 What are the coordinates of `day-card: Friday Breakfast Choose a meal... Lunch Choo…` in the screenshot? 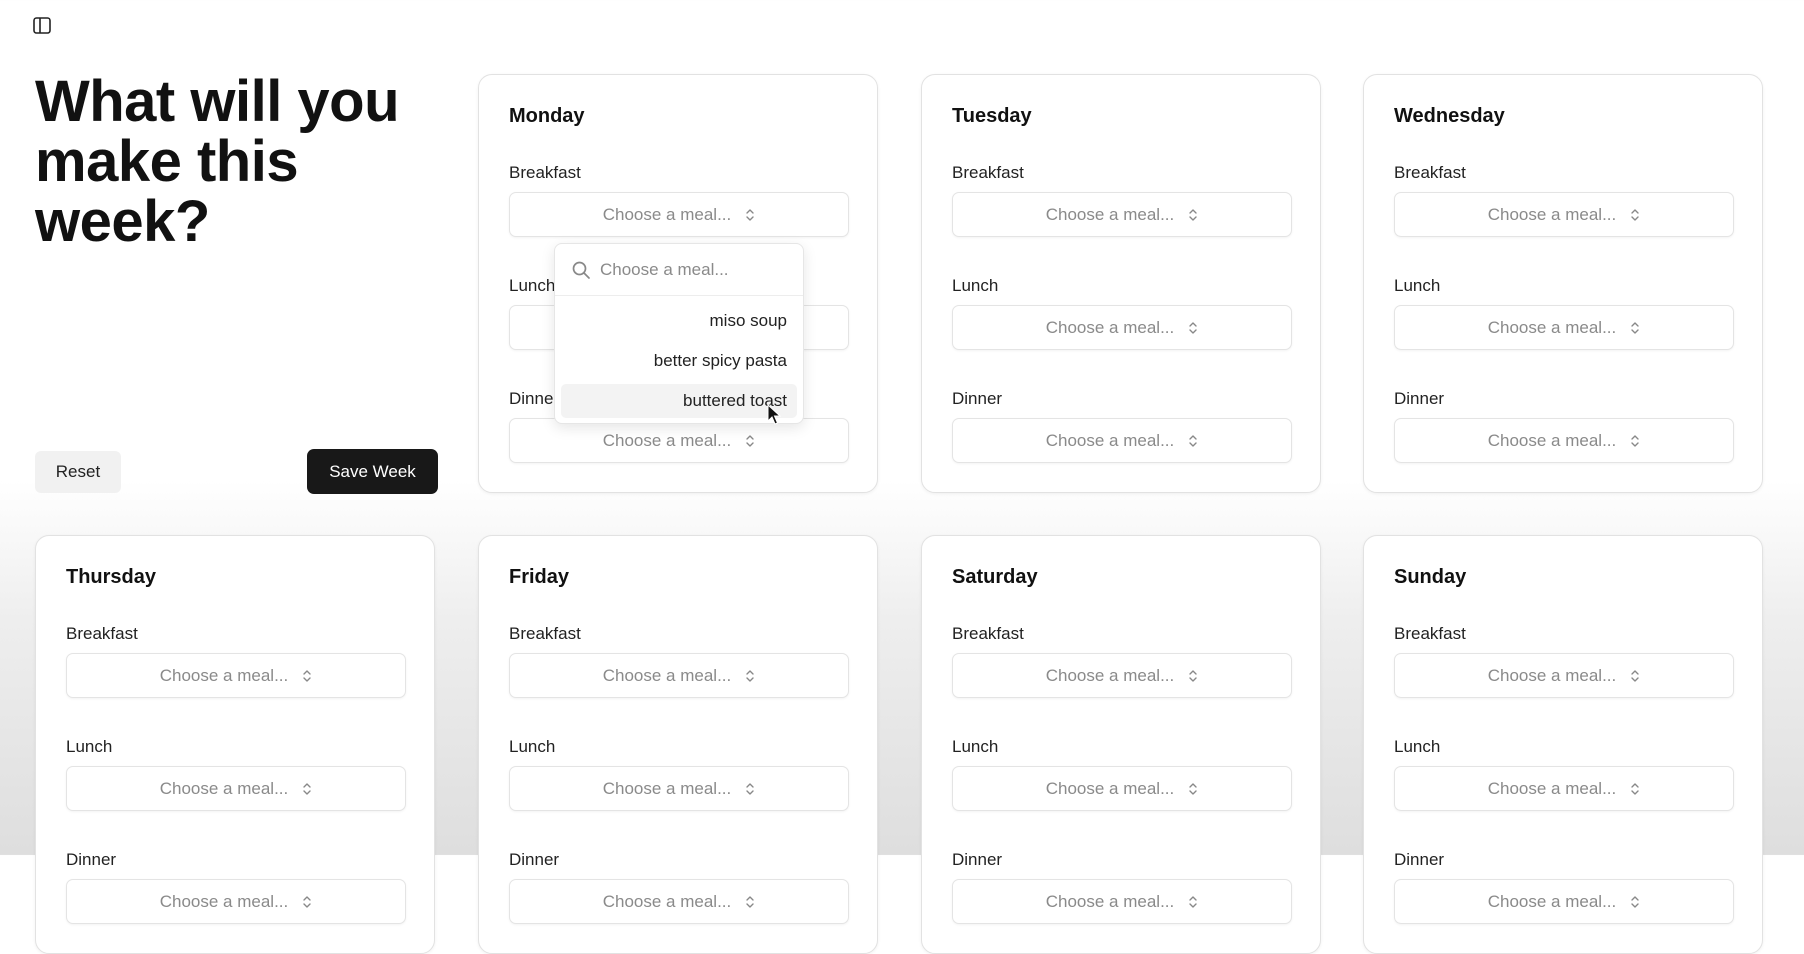 It's located at (678, 744).